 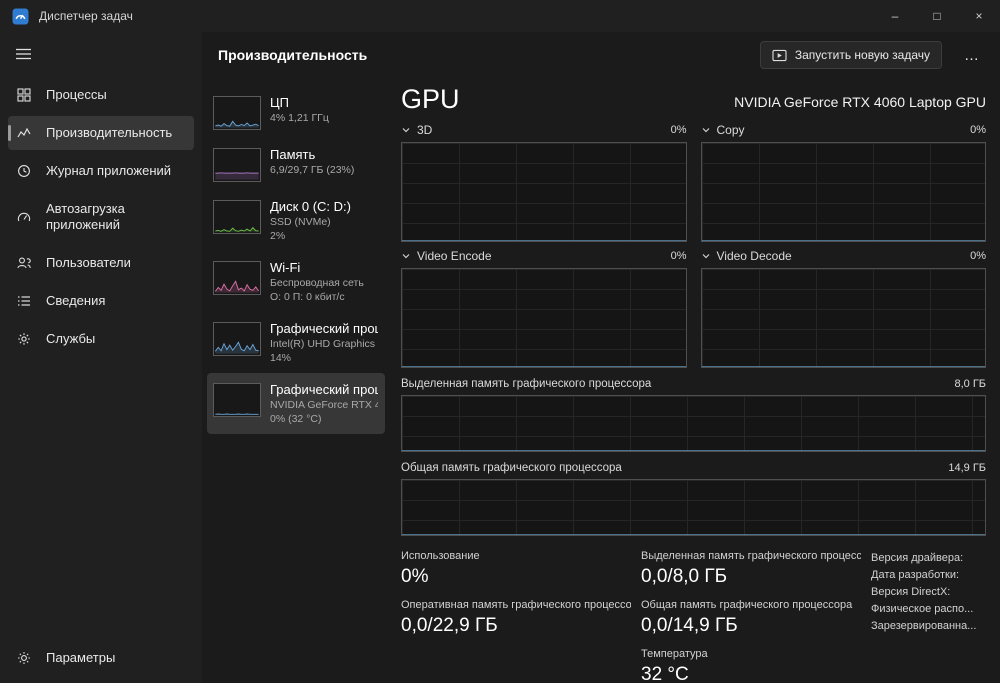 What do you see at coordinates (440, 568) in the screenshot?
I see `stat-usage: Использование 0%` at bounding box center [440, 568].